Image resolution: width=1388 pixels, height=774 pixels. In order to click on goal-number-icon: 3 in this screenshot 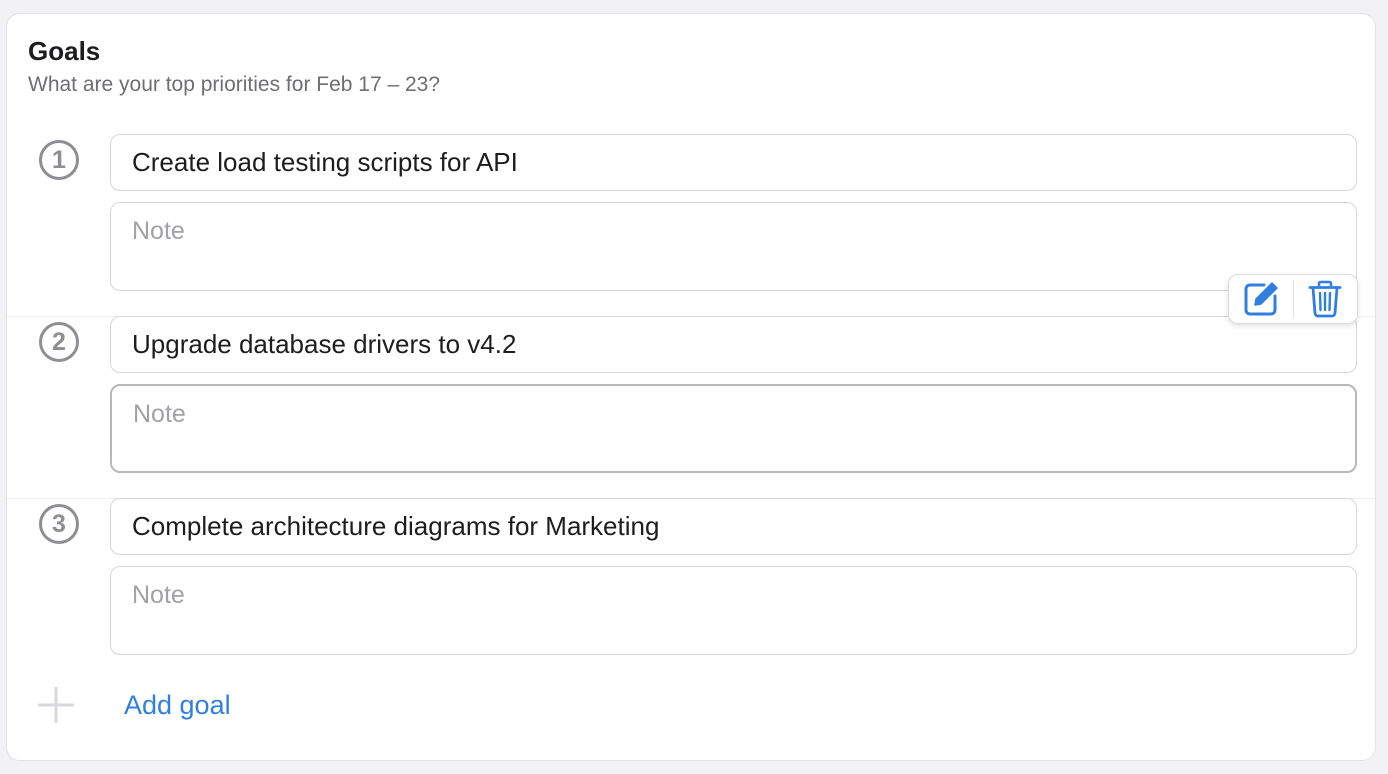, I will do `click(59, 524)`.